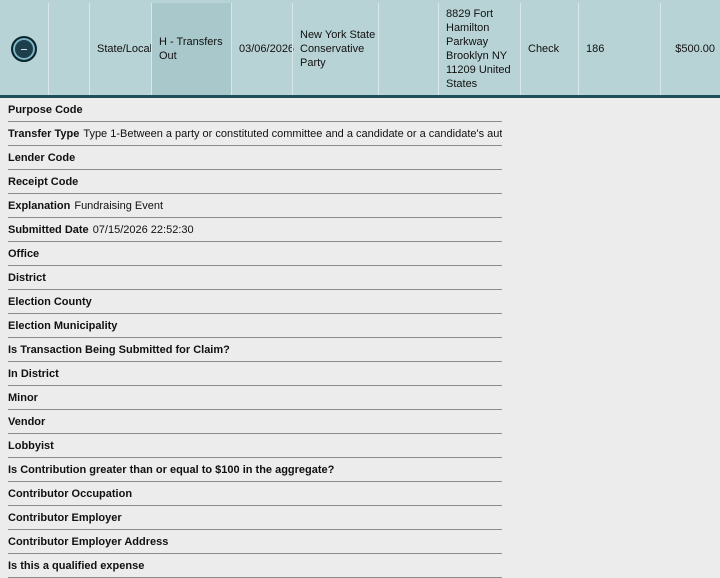 This screenshot has width=720, height=578. I want to click on detail-field: District, so click(255, 278).